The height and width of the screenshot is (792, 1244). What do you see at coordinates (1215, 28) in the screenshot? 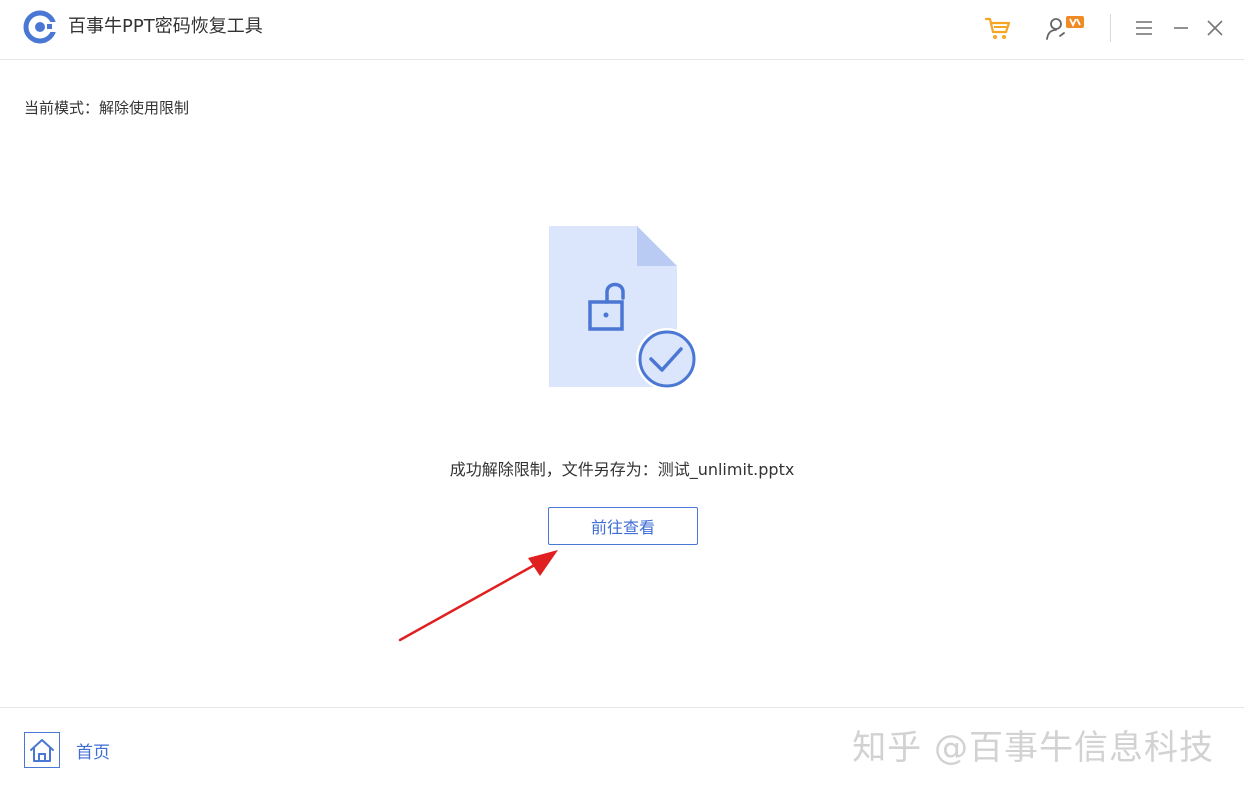
I see `close-icon` at bounding box center [1215, 28].